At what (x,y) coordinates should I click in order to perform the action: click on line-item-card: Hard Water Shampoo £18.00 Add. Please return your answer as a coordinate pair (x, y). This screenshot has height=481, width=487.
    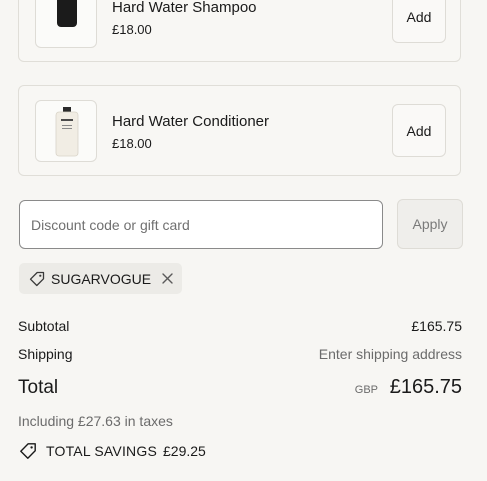
    Looking at the image, I should click on (239, 31).